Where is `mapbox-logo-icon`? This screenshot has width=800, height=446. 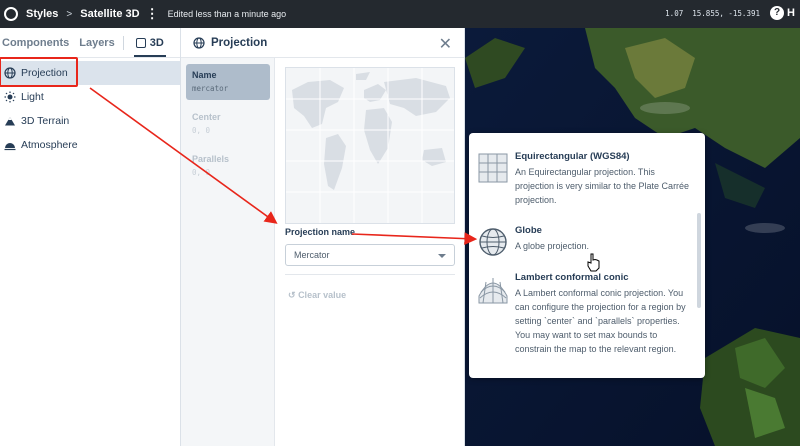 mapbox-logo-icon is located at coordinates (11, 14).